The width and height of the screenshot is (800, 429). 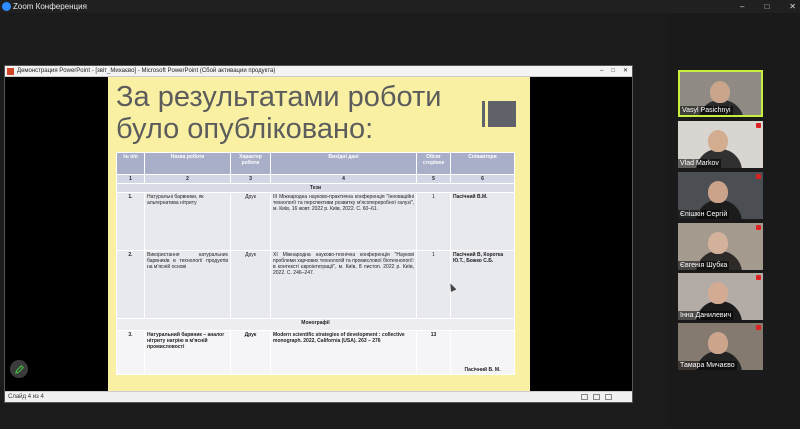 I want to click on colnum-3: 3, so click(x=250, y=179).